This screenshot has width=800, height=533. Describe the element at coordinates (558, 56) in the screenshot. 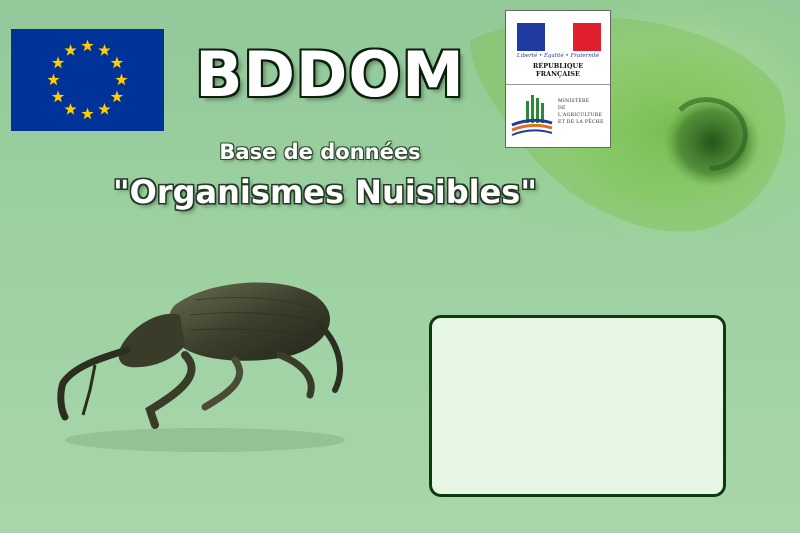

I see `rf-motto: Liberté • Égalité • Fraternité` at that location.